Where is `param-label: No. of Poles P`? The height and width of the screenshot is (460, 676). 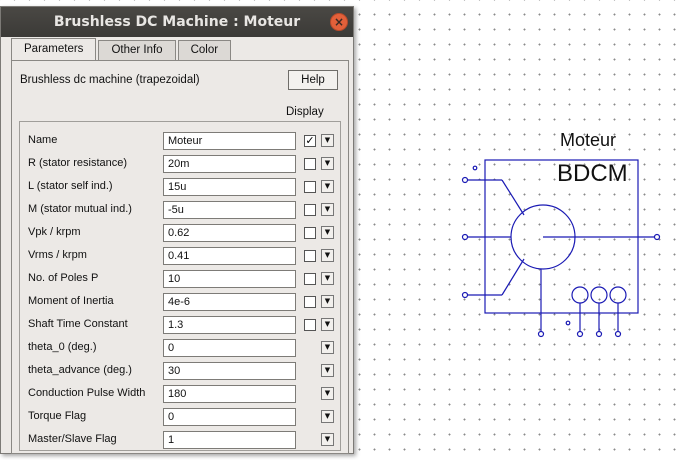
param-label: No. of Poles P is located at coordinates (63, 278).